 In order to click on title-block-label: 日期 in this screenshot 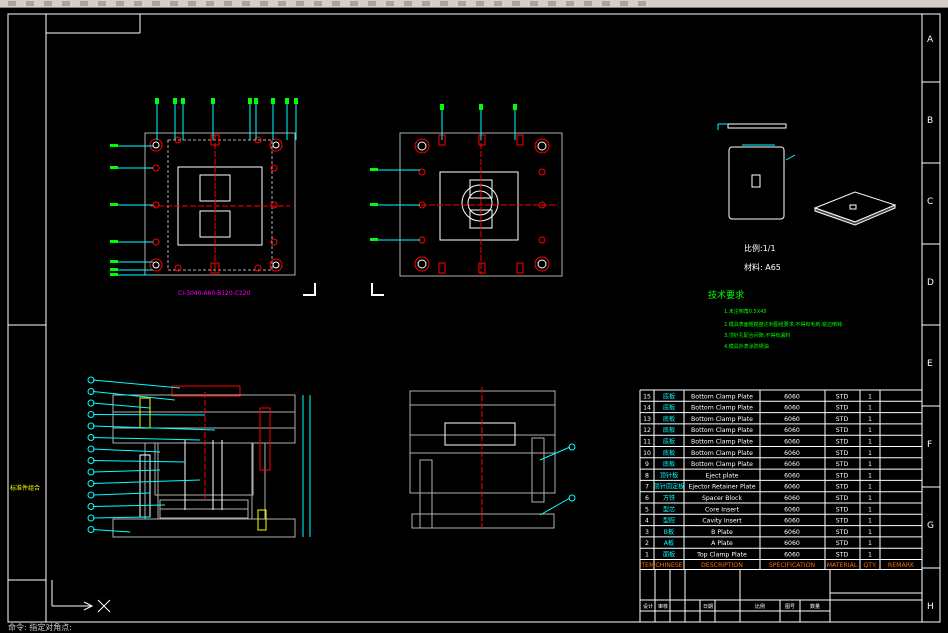, I will do `click(708, 607)`.